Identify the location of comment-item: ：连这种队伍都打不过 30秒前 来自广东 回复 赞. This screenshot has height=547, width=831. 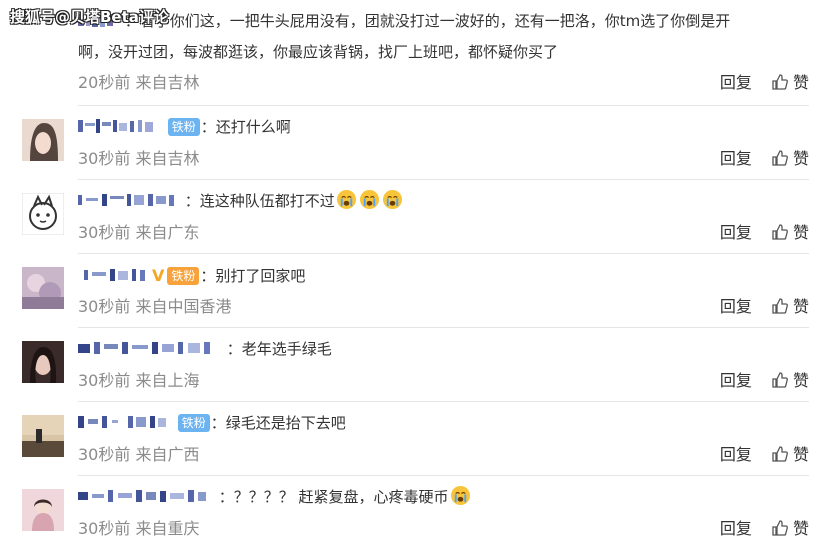
(415, 217).